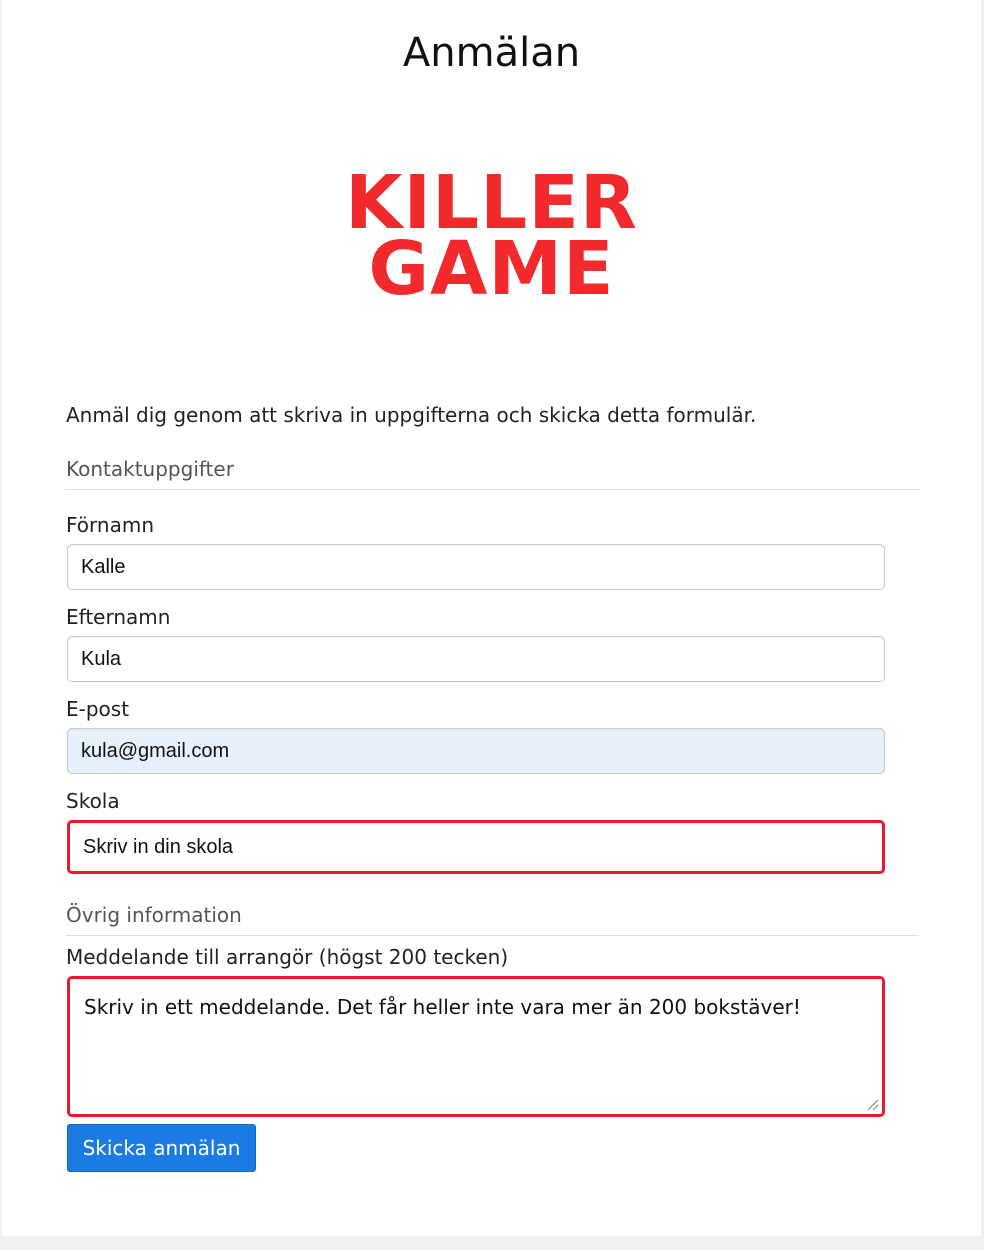 This screenshot has height=1250, width=984. I want to click on page-title: Anmälan, so click(491, 53).